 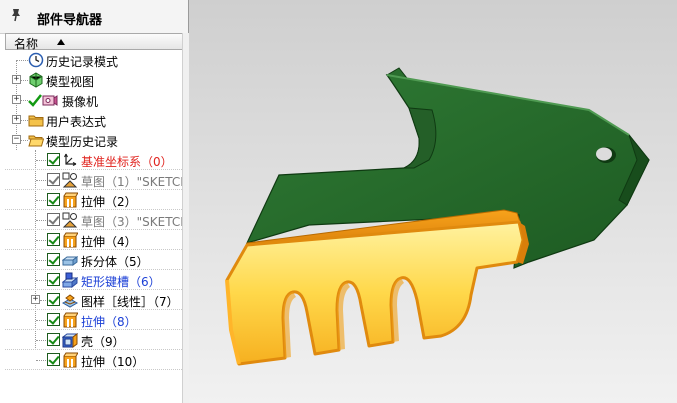 I want to click on tree-item-label: 草图（3）"SKETCH_, so click(x=138, y=222).